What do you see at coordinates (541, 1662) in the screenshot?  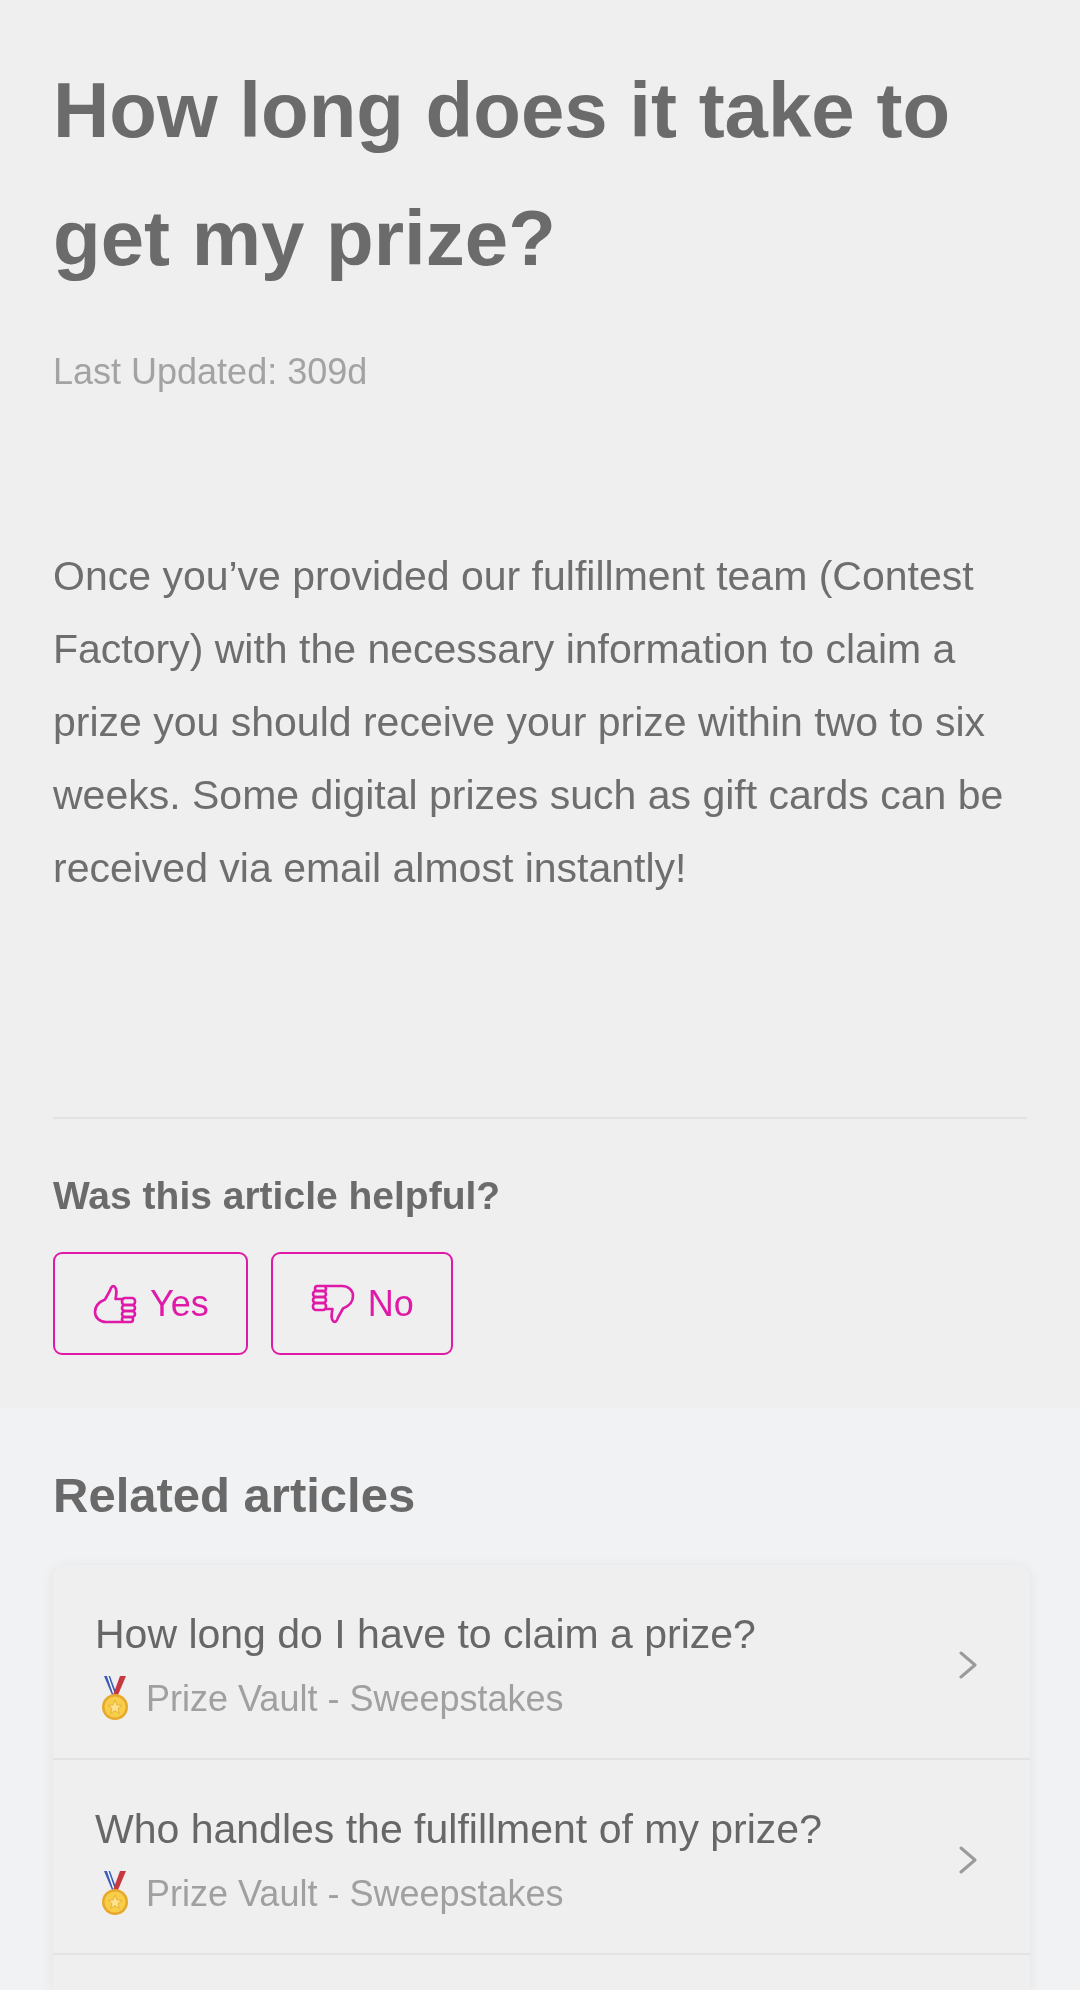 I see `related-article-item: How long do I have to claim a prize? Prize Vault - Sweepstakes` at bounding box center [541, 1662].